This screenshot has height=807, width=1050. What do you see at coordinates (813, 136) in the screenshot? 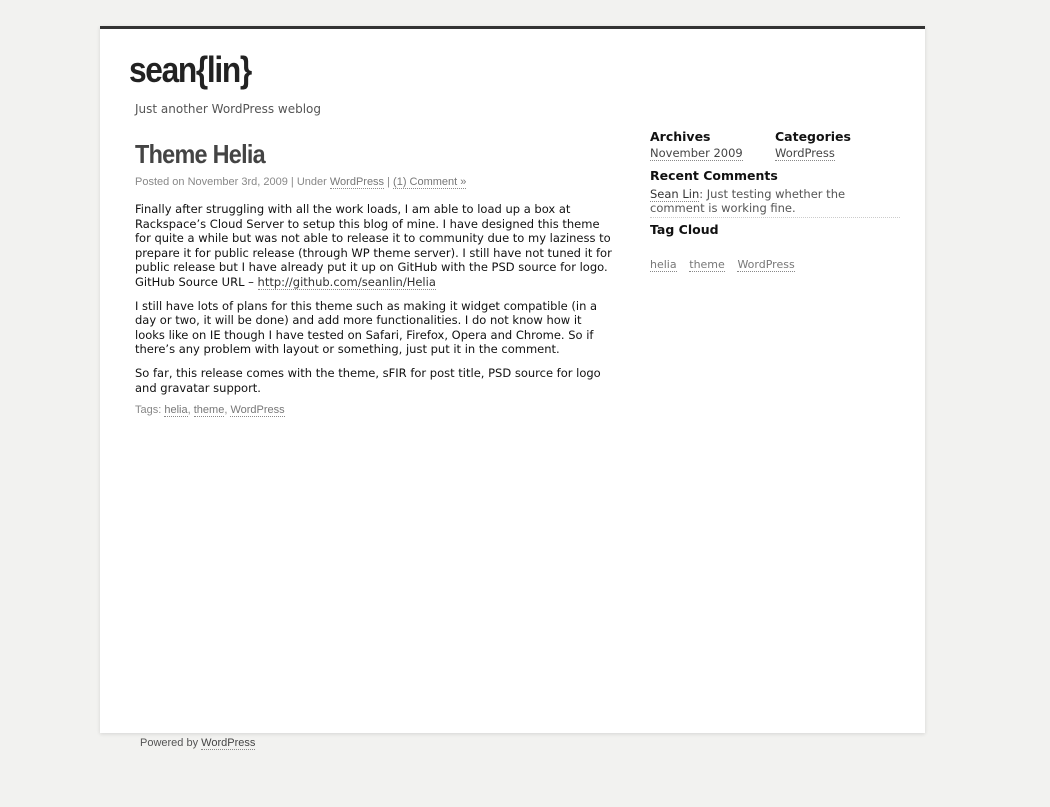
I see `categories-heading: Categories` at bounding box center [813, 136].